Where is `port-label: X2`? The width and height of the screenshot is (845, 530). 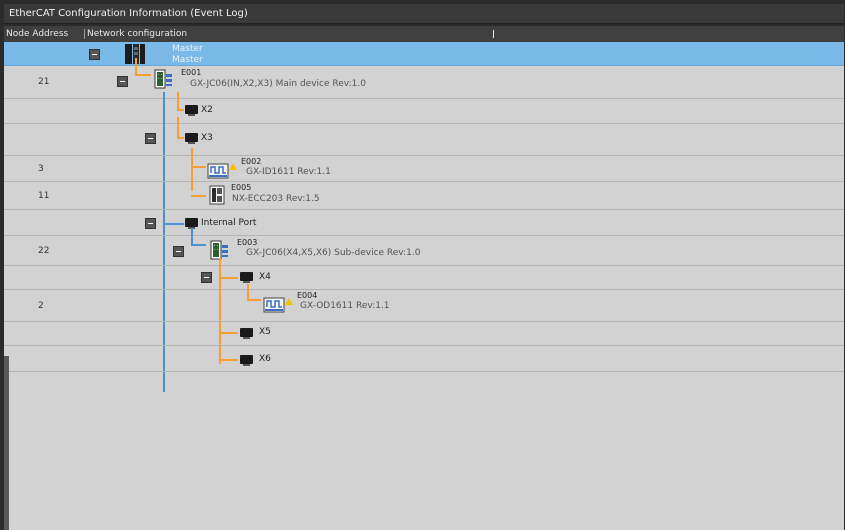 port-label: X2 is located at coordinates (207, 110).